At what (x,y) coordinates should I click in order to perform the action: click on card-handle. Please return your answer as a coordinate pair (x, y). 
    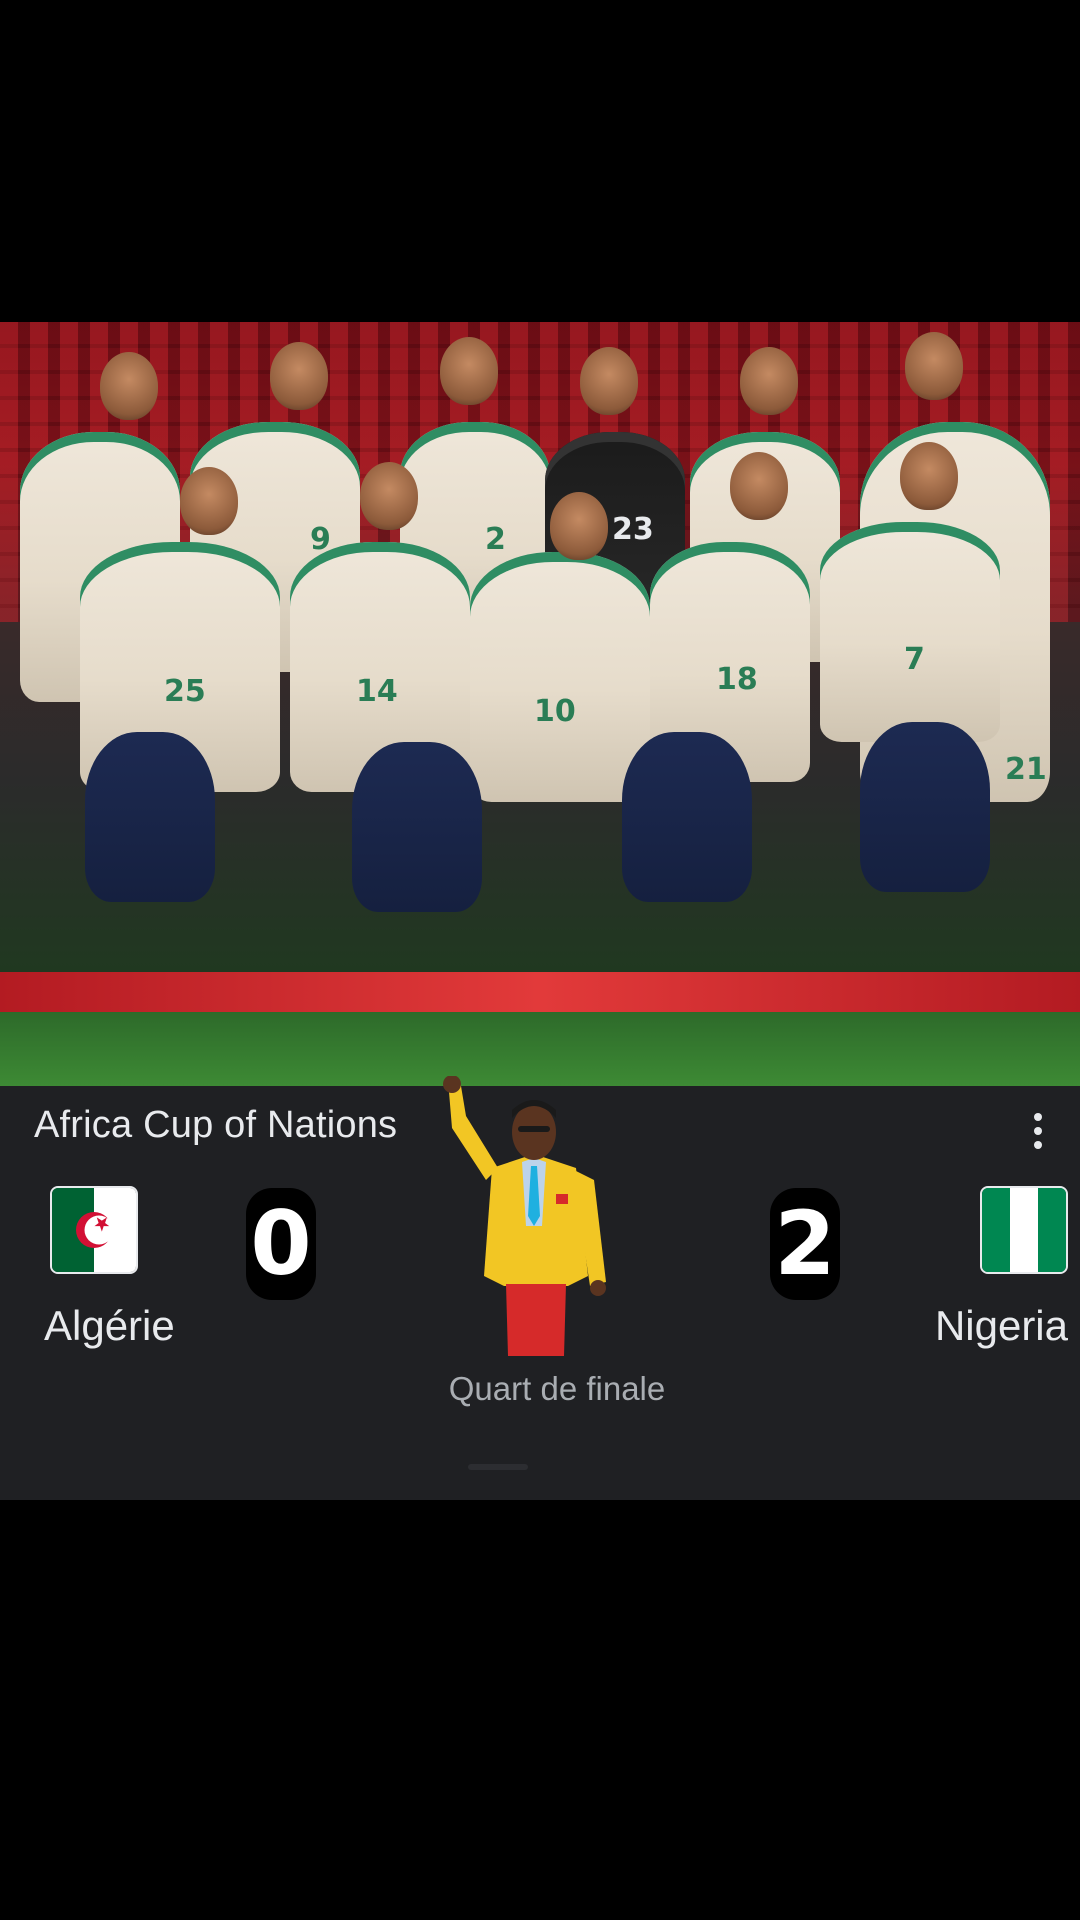
    Looking at the image, I should click on (498, 1467).